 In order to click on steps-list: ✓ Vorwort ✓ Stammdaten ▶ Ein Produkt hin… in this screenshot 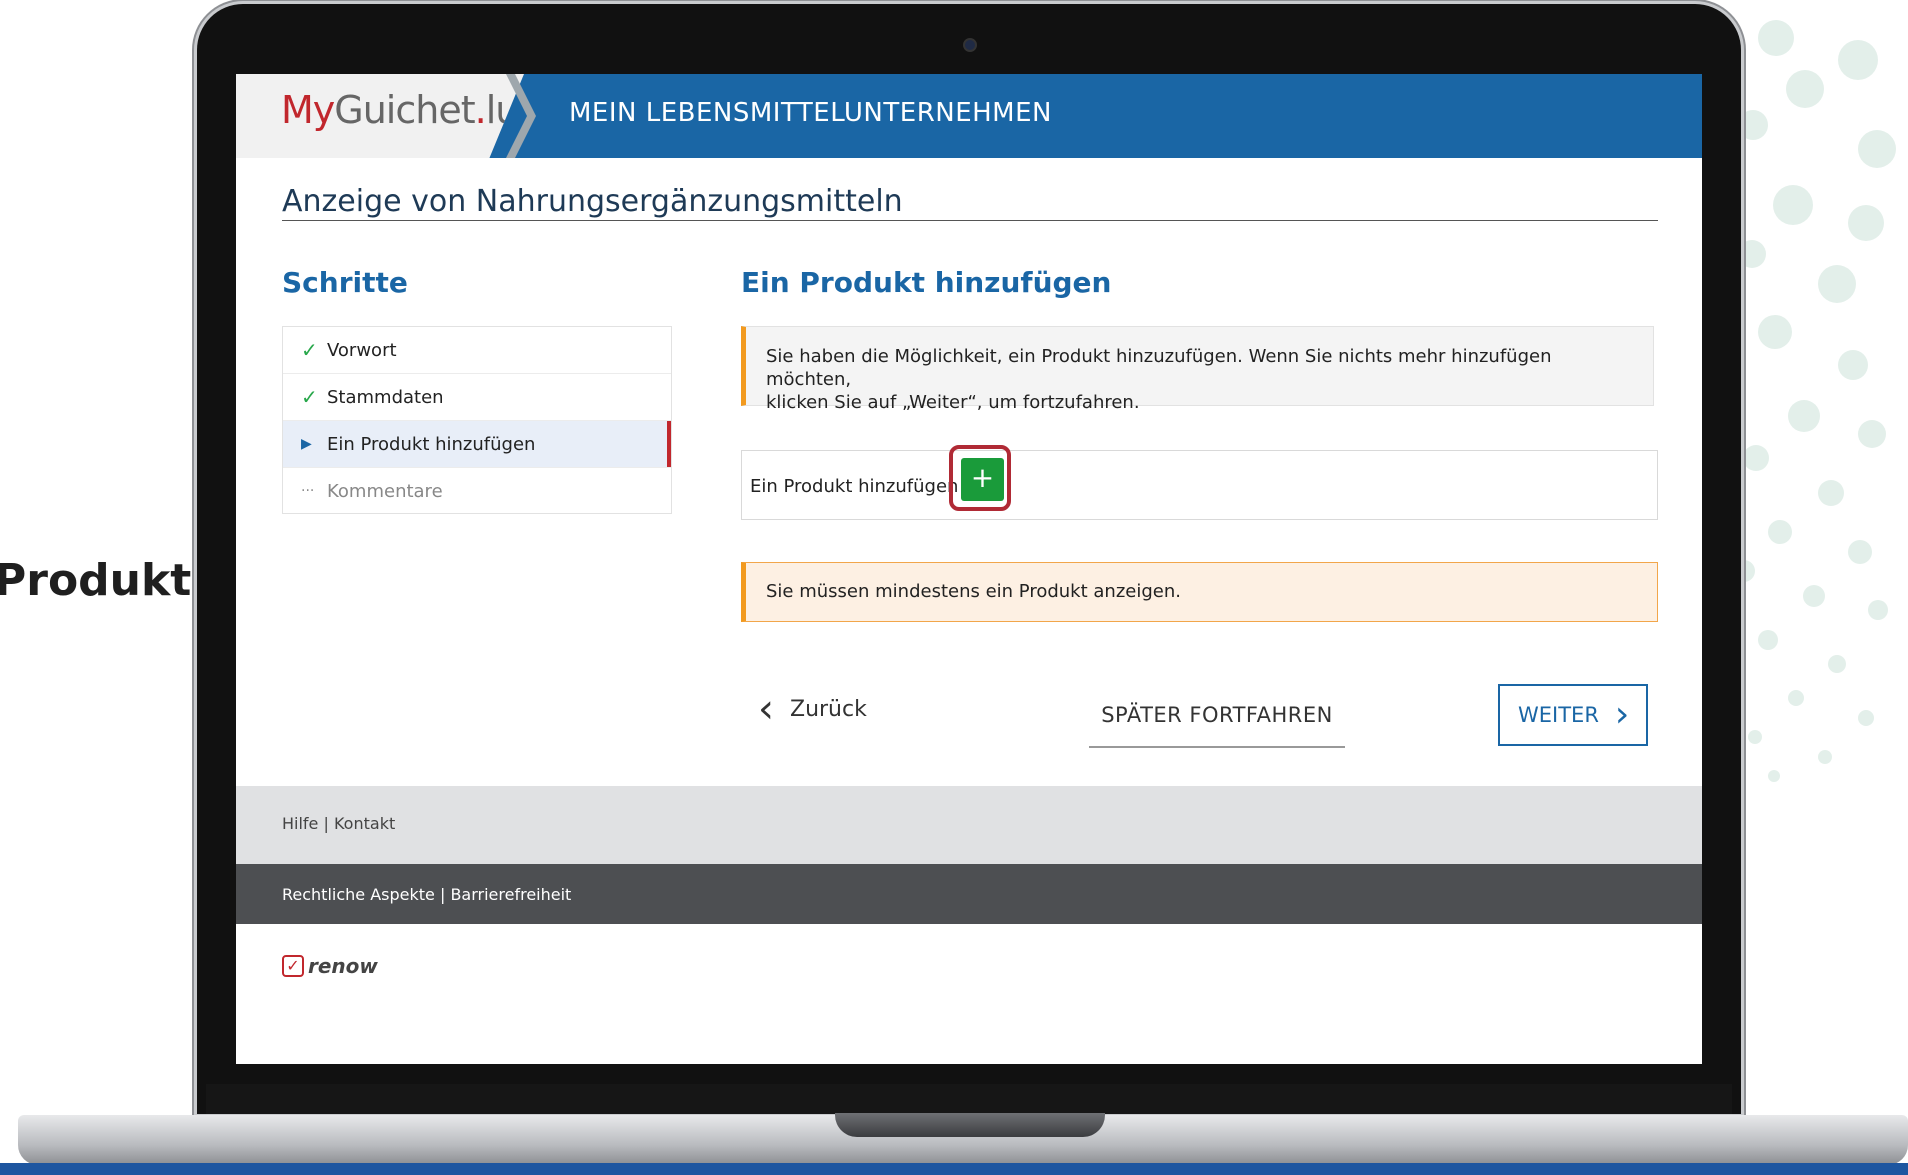, I will do `click(477, 420)`.